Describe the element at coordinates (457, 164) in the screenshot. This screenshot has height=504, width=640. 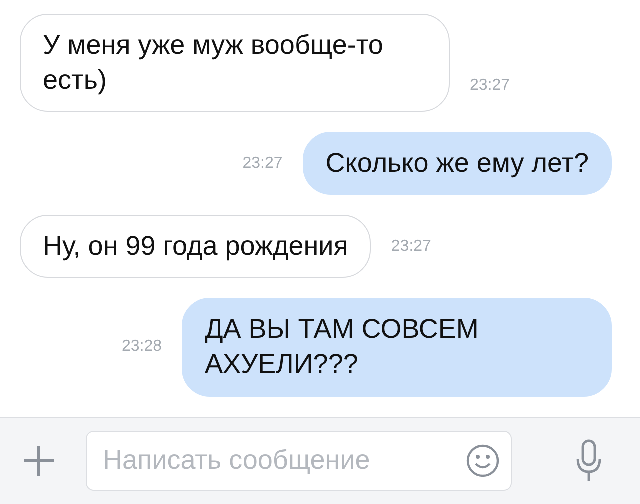
I see `sent-message: Сколько же ему лет?` at that location.